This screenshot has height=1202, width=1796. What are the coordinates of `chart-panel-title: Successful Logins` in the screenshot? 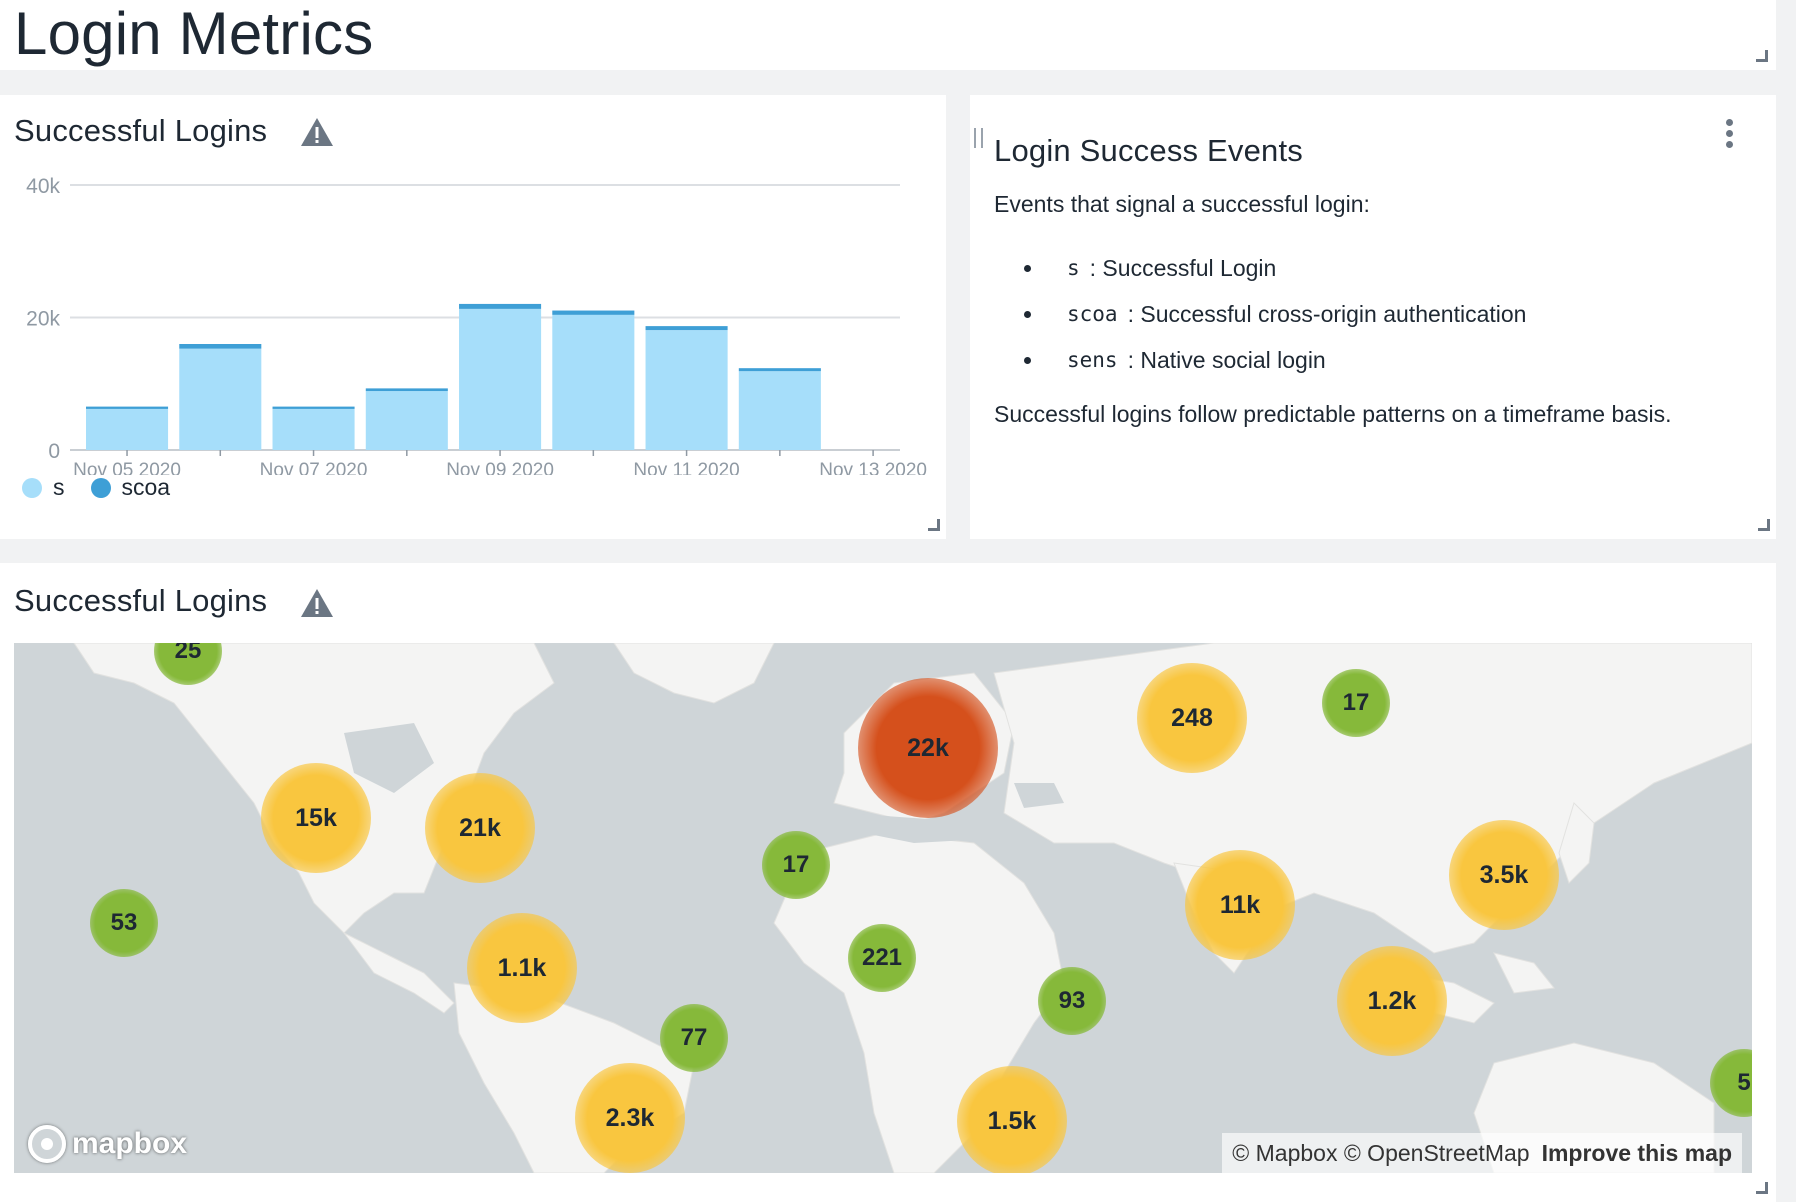 It's located at (141, 130).